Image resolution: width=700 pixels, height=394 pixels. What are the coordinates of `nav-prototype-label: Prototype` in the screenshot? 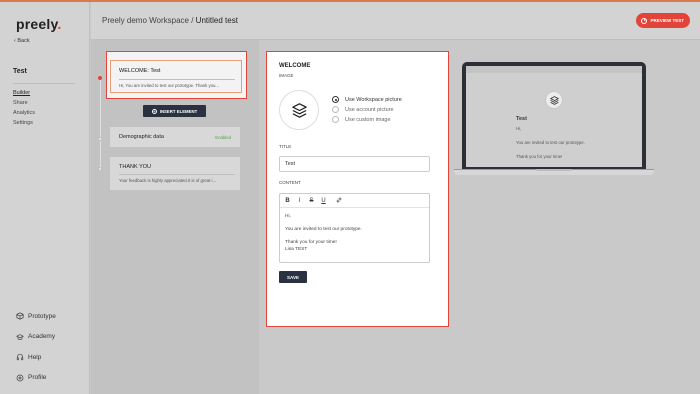 It's located at (42, 316).